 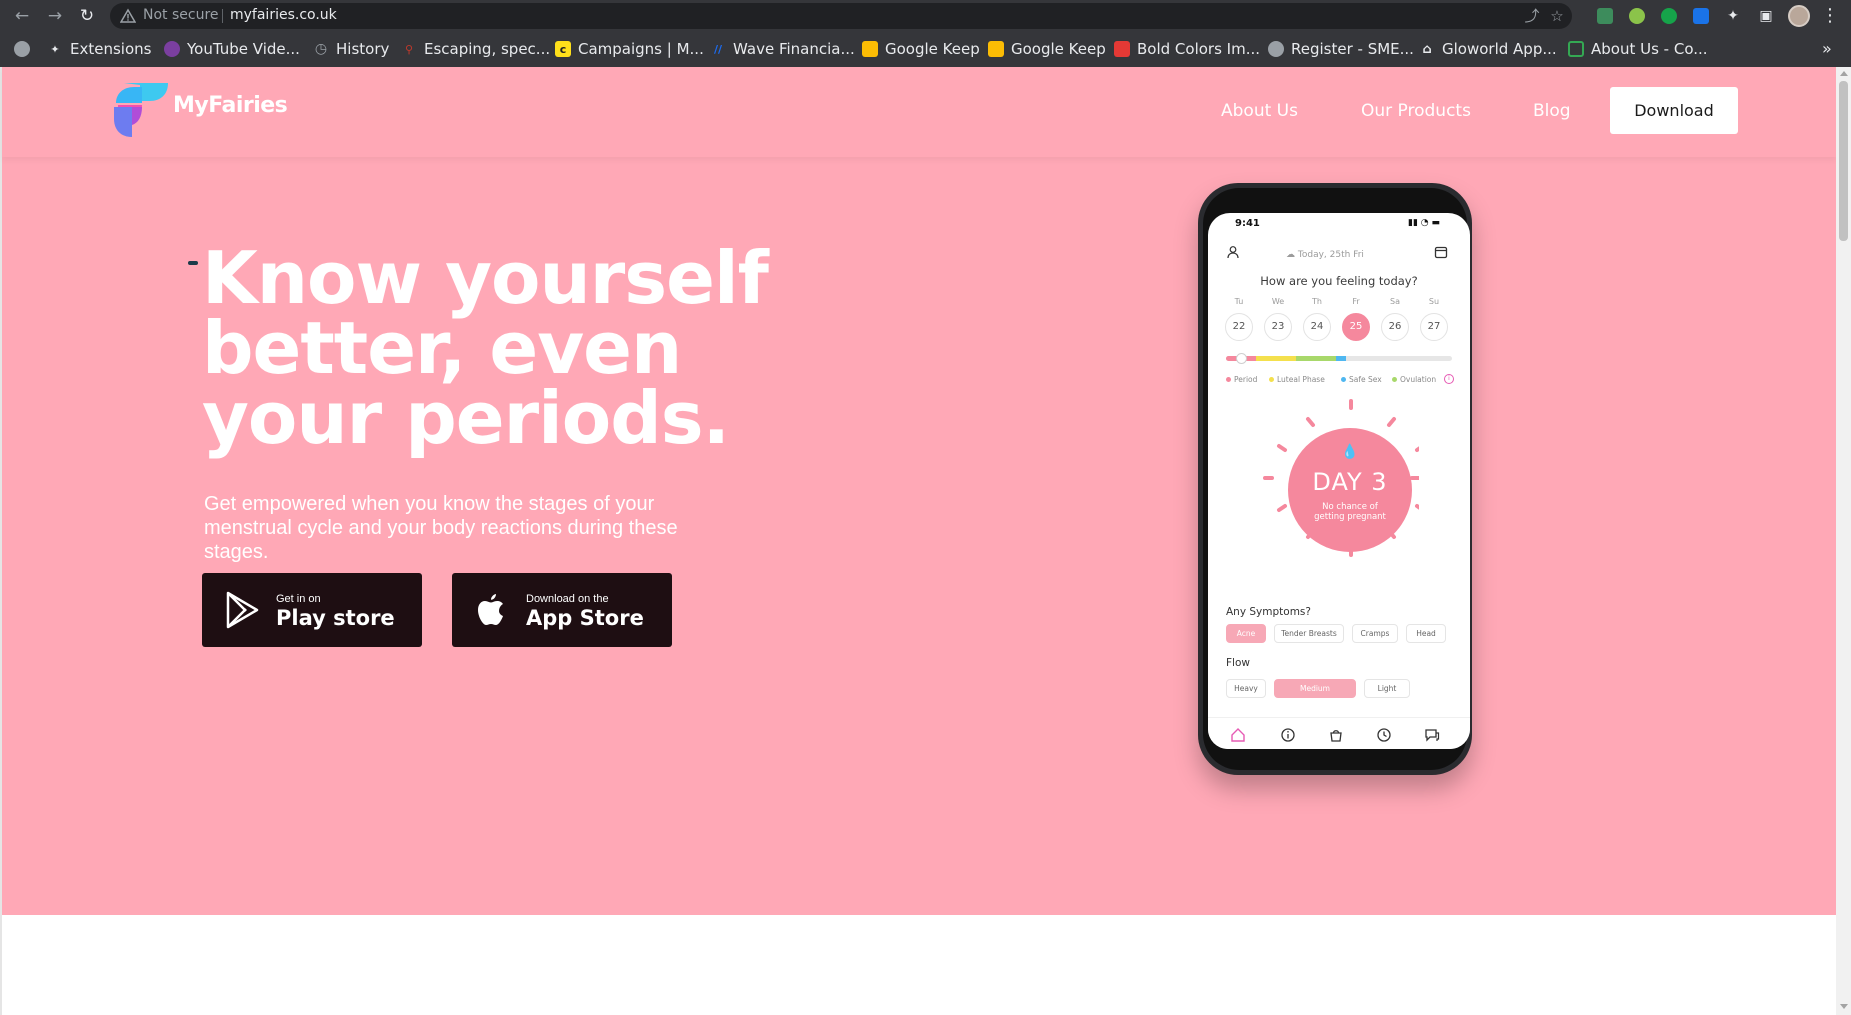 I want to click on play-store-icon, so click(x=242, y=610).